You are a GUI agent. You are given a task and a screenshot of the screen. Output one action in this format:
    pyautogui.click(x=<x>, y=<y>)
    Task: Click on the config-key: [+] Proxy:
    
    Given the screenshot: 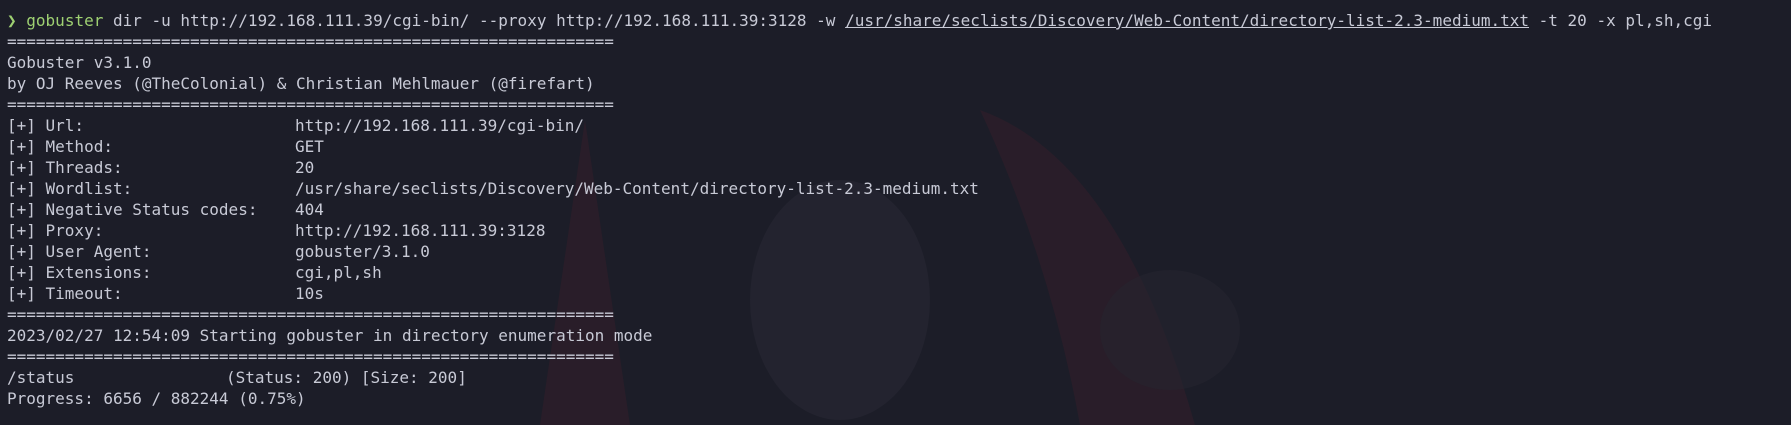 What is the action you would take?
    pyautogui.click(x=55, y=230)
    